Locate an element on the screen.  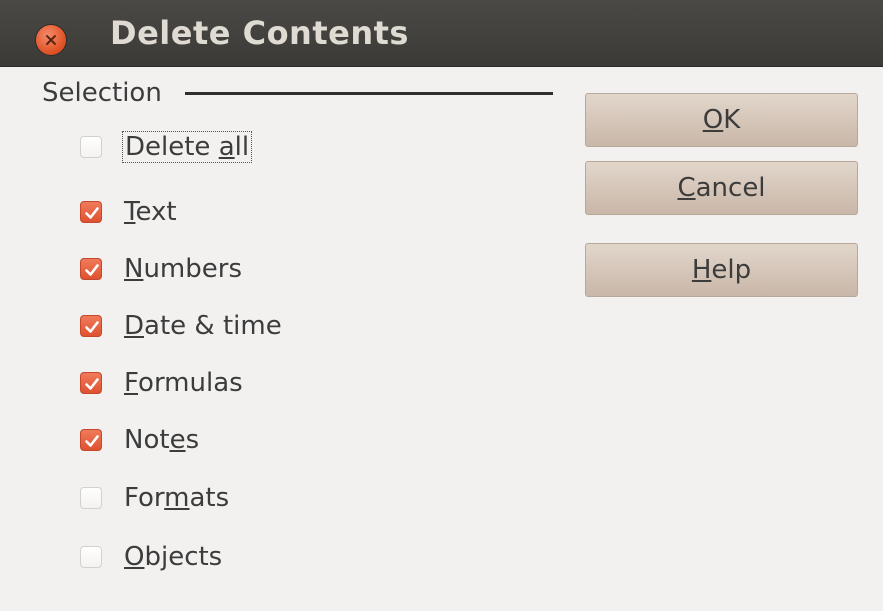
option-formats: Formats is located at coordinates (154, 498).